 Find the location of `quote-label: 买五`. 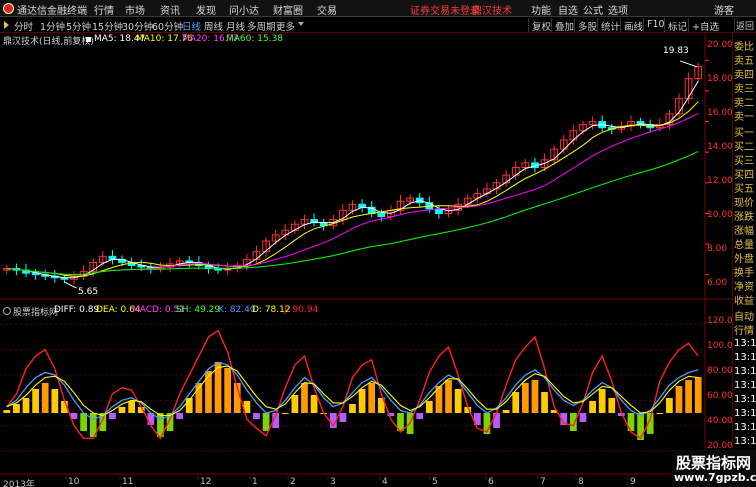

quote-label: 买五 is located at coordinates (744, 189).